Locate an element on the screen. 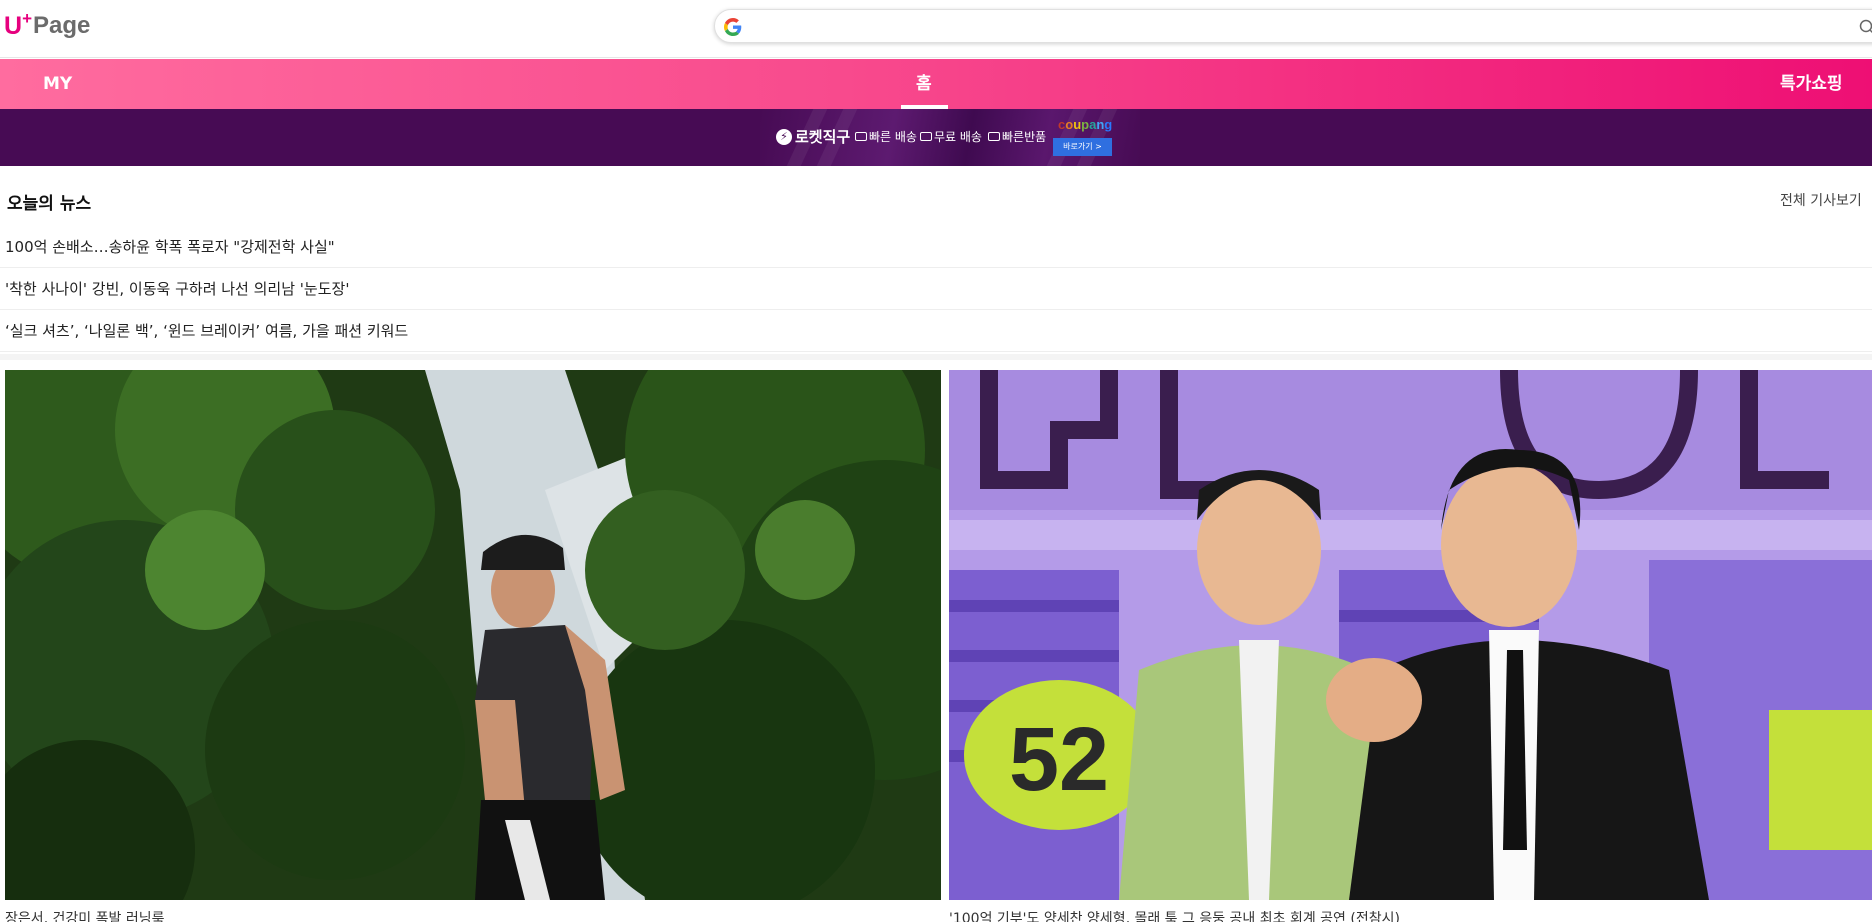 This screenshot has height=922, width=1872. top-bar: U + Page is located at coordinates (936, 29).